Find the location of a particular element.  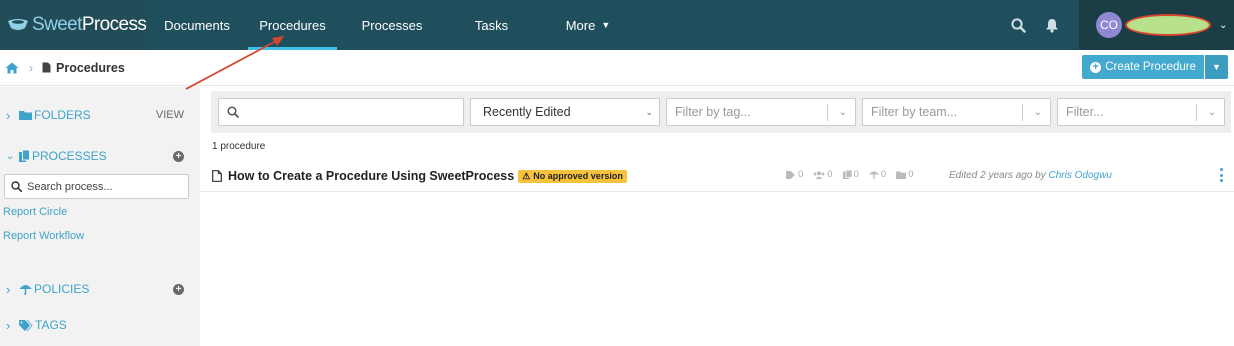

page-title: Procedures is located at coordinates (90, 67).